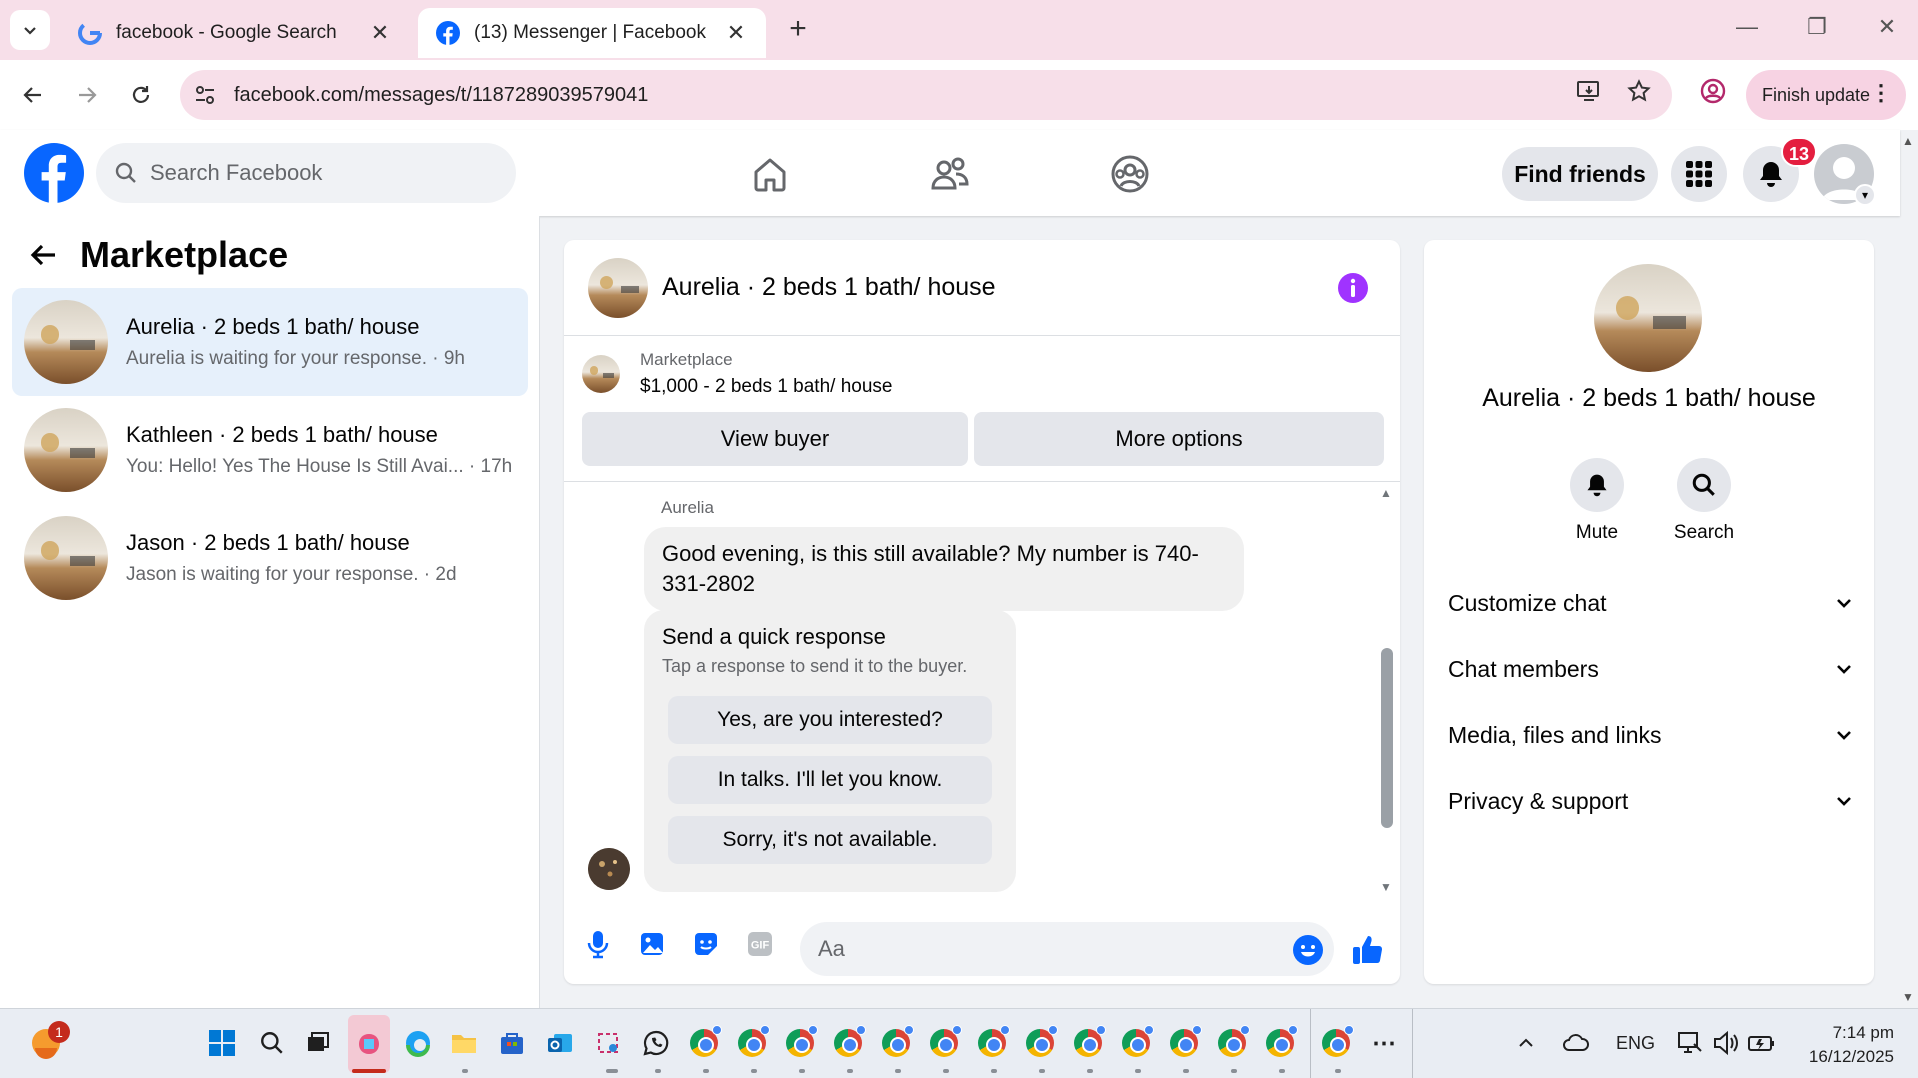 The width and height of the screenshot is (1918, 1078). What do you see at coordinates (1597, 501) in the screenshot?
I see `mute-button: Mute` at bounding box center [1597, 501].